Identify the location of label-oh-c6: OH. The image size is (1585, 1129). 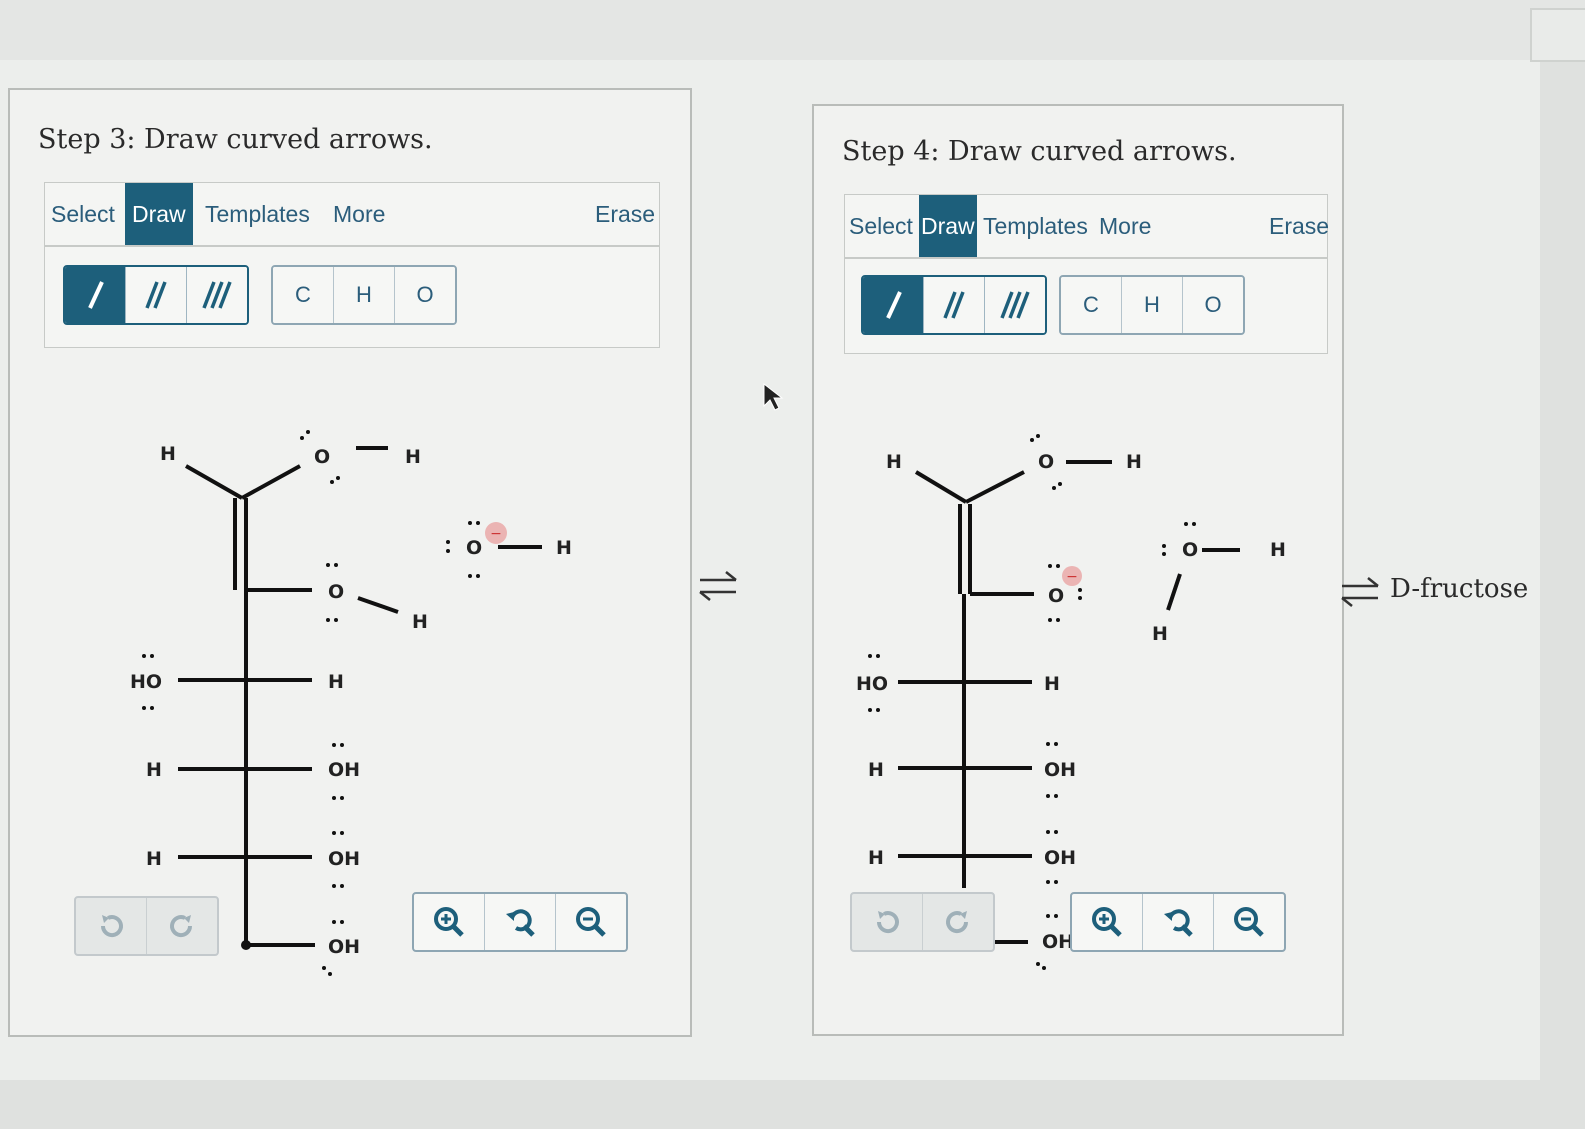
(344, 947).